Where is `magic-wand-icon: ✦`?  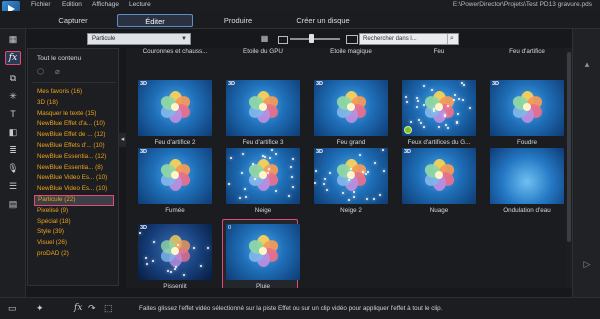 magic-wand-icon: ✦ is located at coordinates (40, 308).